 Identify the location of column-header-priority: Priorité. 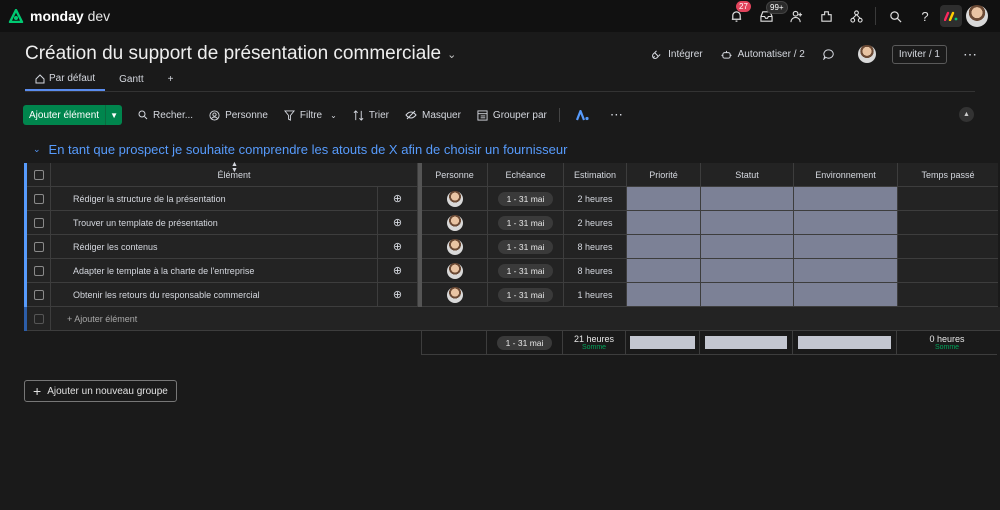
(664, 175).